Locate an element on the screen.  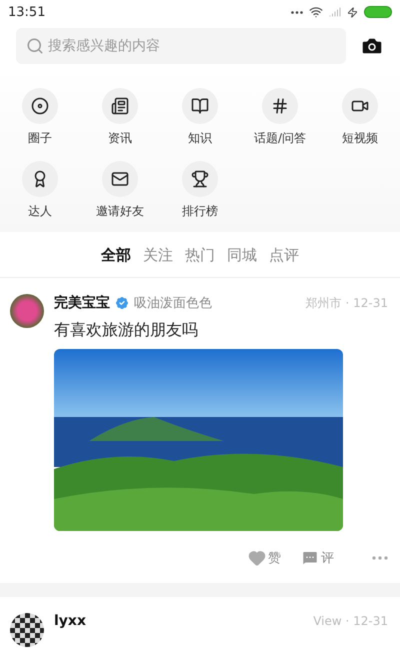
disc-button is located at coordinates (40, 106).